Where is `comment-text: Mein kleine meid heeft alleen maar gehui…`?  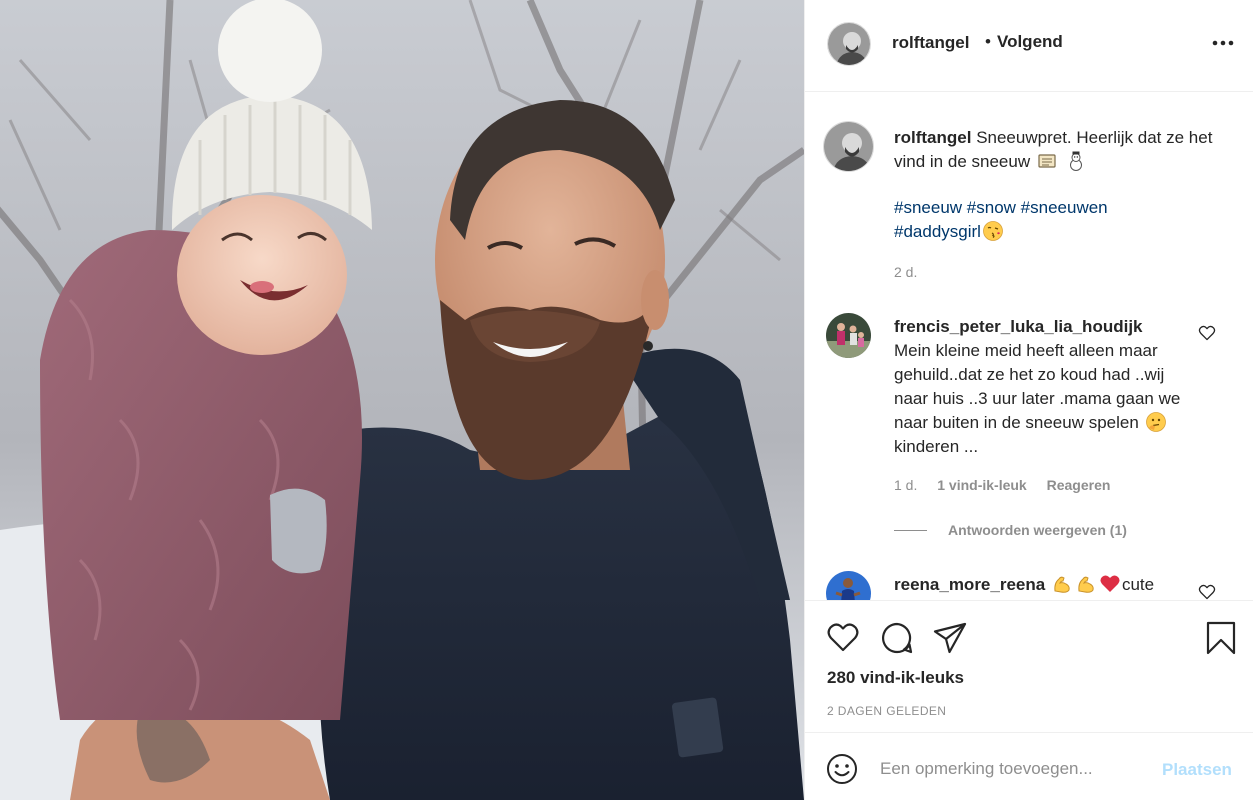
comment-text: Mein kleine meid heeft alleen maar gehui… is located at coordinates (1037, 386).